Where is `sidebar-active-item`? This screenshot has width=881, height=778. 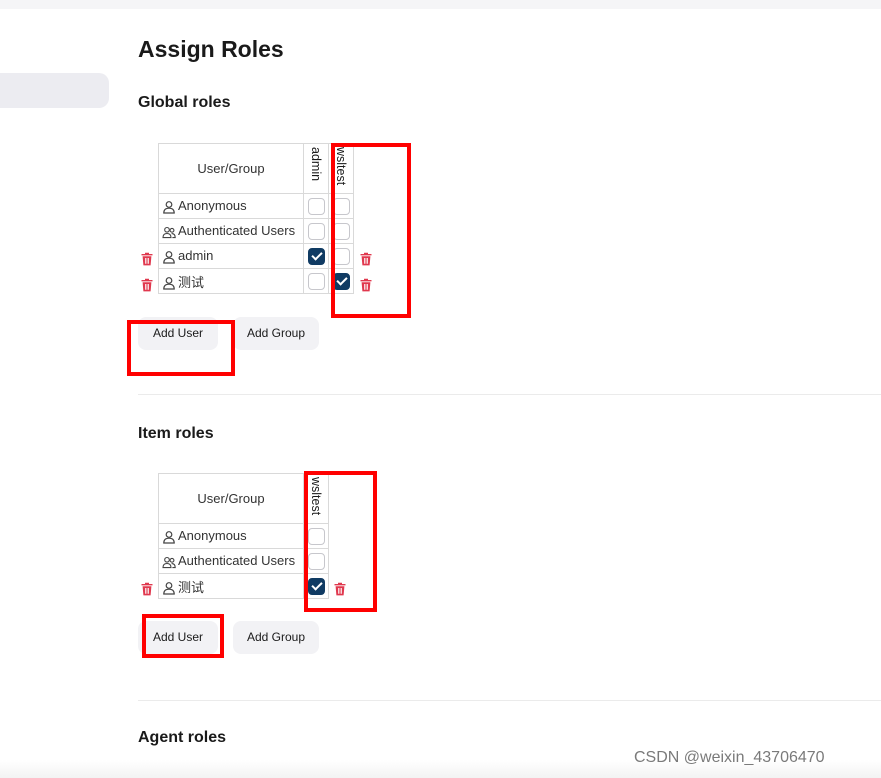 sidebar-active-item is located at coordinates (54, 90).